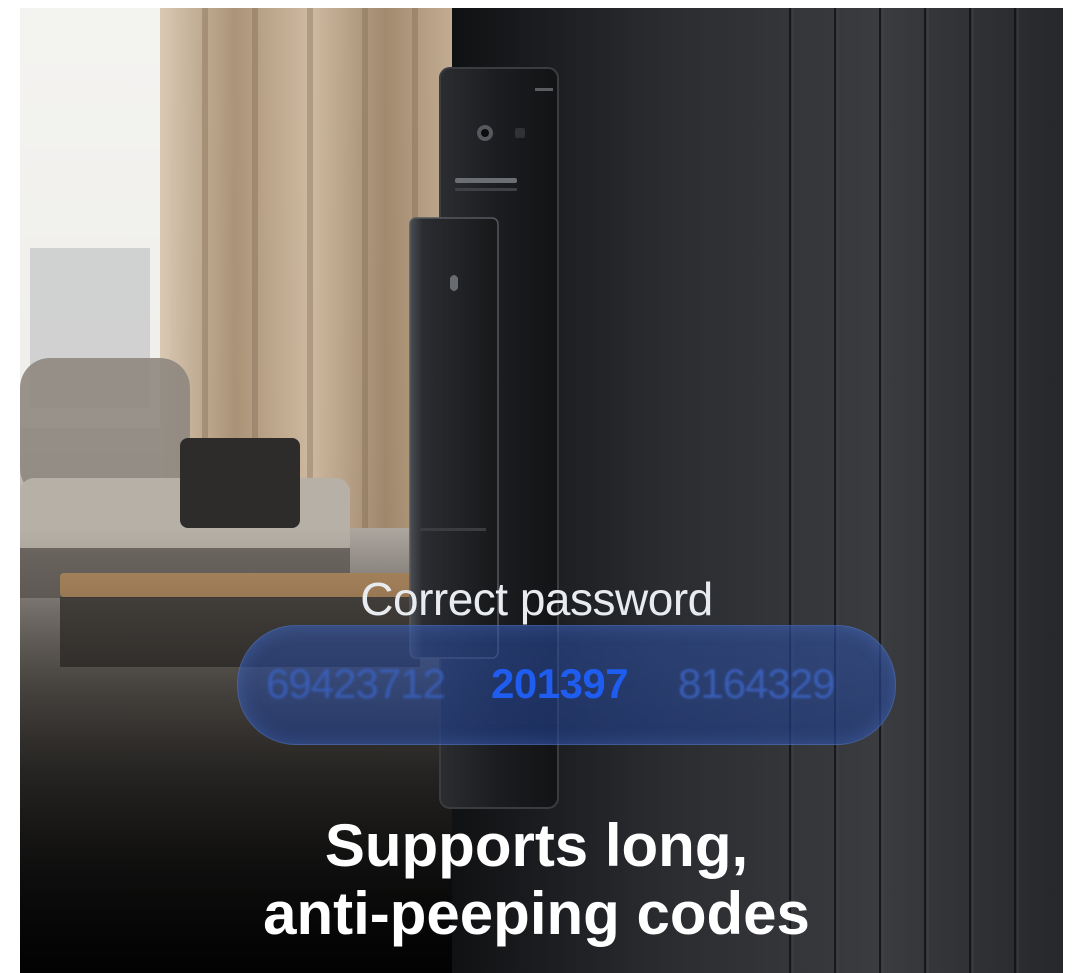 Image resolution: width=1073 pixels, height=973 pixels. What do you see at coordinates (536, 845) in the screenshot?
I see `headline-line-1: Supports long,` at bounding box center [536, 845].